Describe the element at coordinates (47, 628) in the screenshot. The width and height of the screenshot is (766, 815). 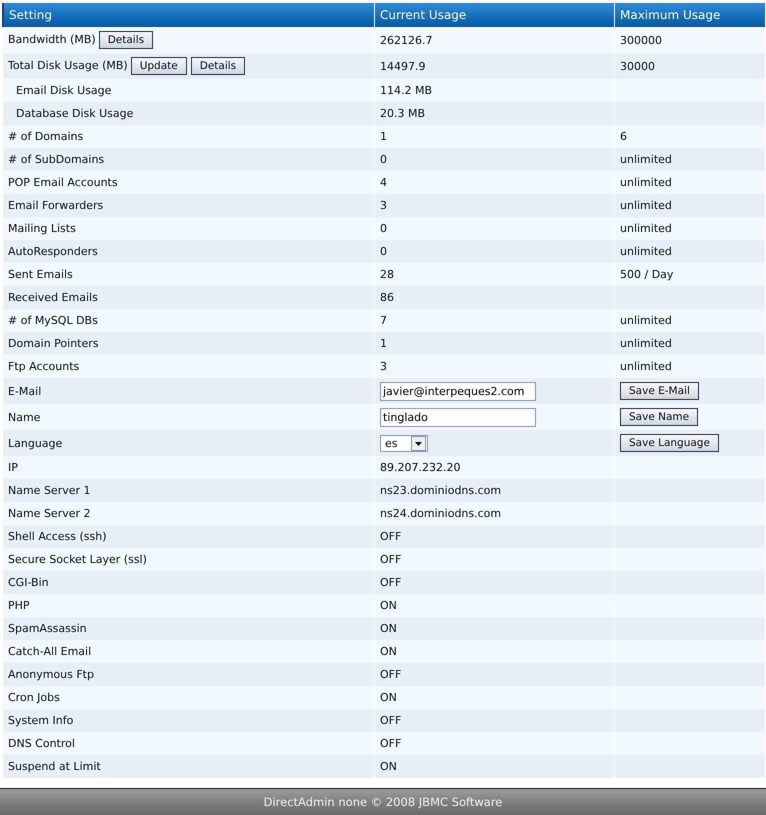
I see `setting-label: SpamAssassin` at that location.